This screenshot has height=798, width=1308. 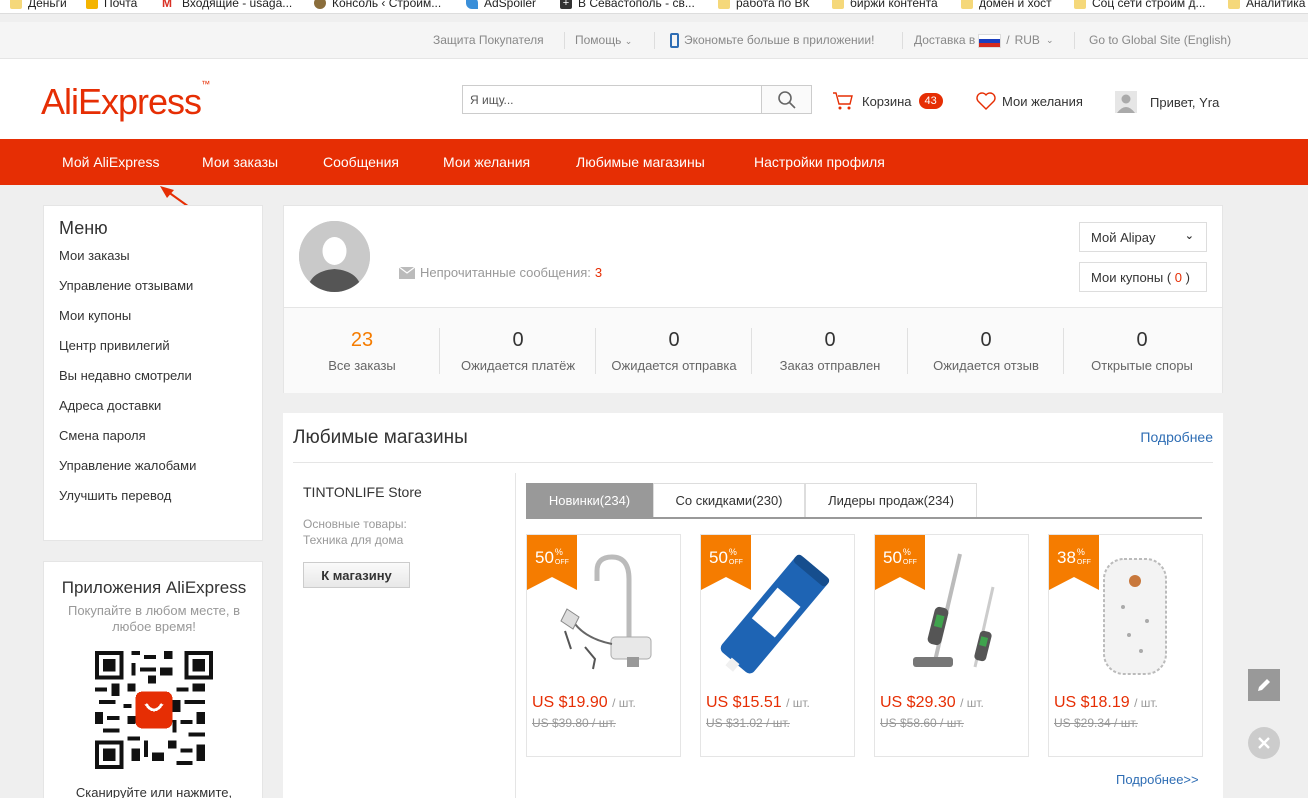 What do you see at coordinates (589, 500) in the screenshot?
I see `tab-new: Новинки(234)` at bounding box center [589, 500].